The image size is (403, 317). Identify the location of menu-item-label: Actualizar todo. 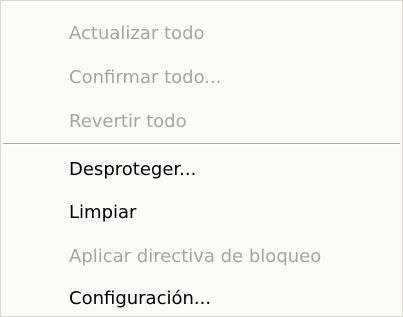
(137, 33).